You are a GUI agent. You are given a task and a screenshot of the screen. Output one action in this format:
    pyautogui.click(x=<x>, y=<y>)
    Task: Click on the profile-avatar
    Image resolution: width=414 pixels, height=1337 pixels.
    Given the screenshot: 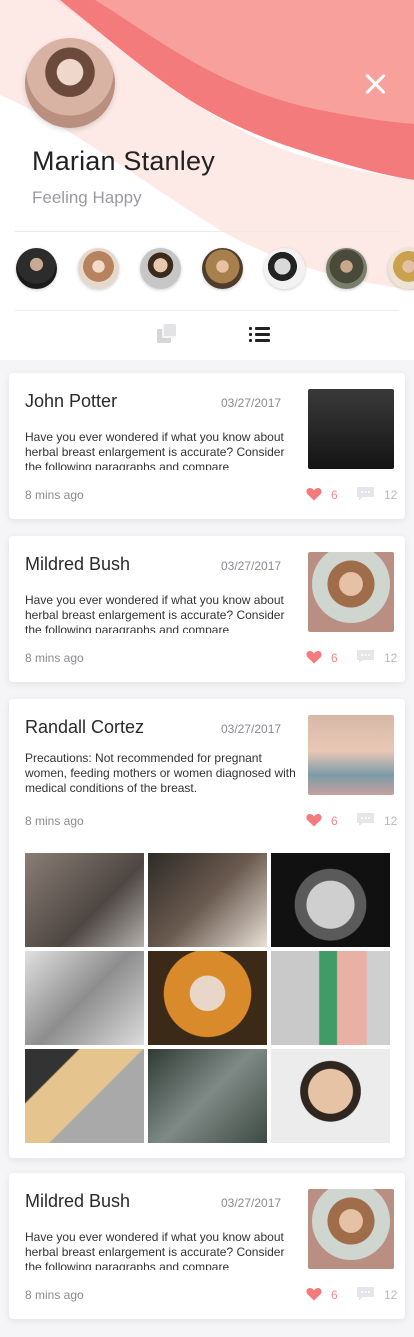 What is the action you would take?
    pyautogui.click(x=70, y=83)
    